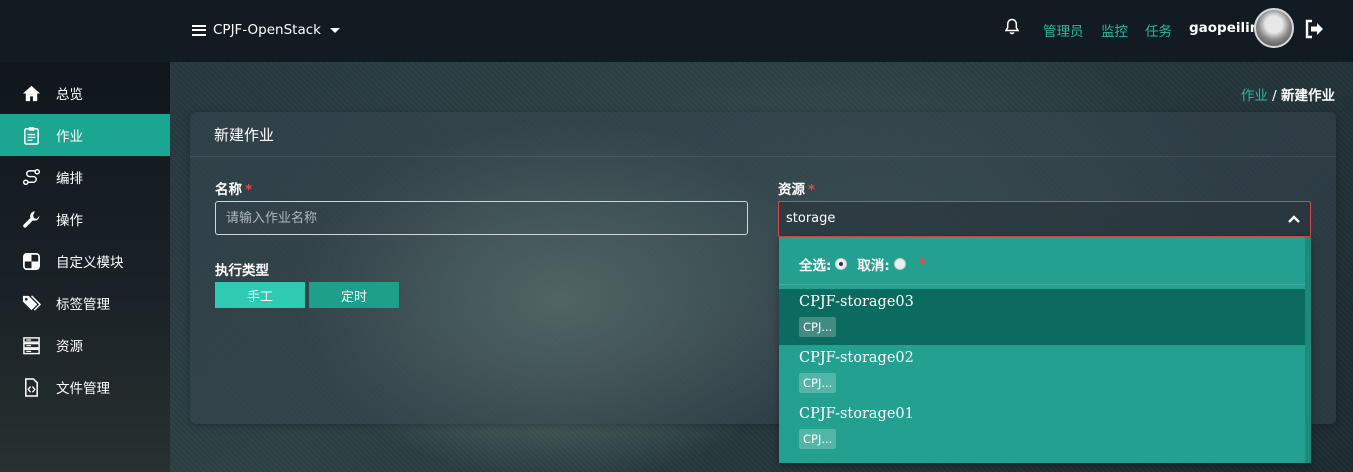  I want to click on breadcrumb: 作业 / 新建作业, so click(1288, 94).